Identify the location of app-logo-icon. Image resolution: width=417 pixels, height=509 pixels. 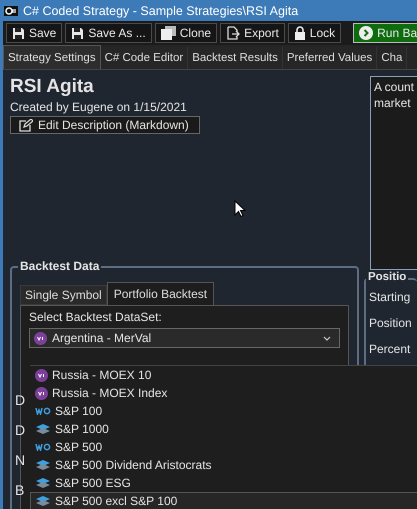
(11, 11).